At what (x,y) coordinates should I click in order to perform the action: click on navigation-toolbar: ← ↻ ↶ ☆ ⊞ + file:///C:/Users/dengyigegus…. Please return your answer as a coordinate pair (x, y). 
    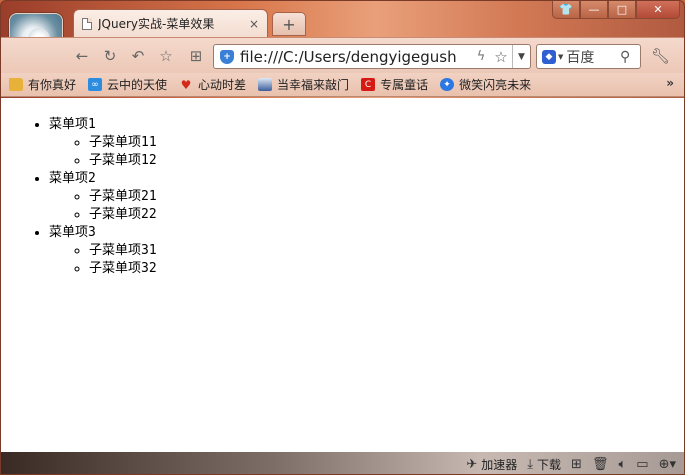
    Looking at the image, I should click on (342, 55).